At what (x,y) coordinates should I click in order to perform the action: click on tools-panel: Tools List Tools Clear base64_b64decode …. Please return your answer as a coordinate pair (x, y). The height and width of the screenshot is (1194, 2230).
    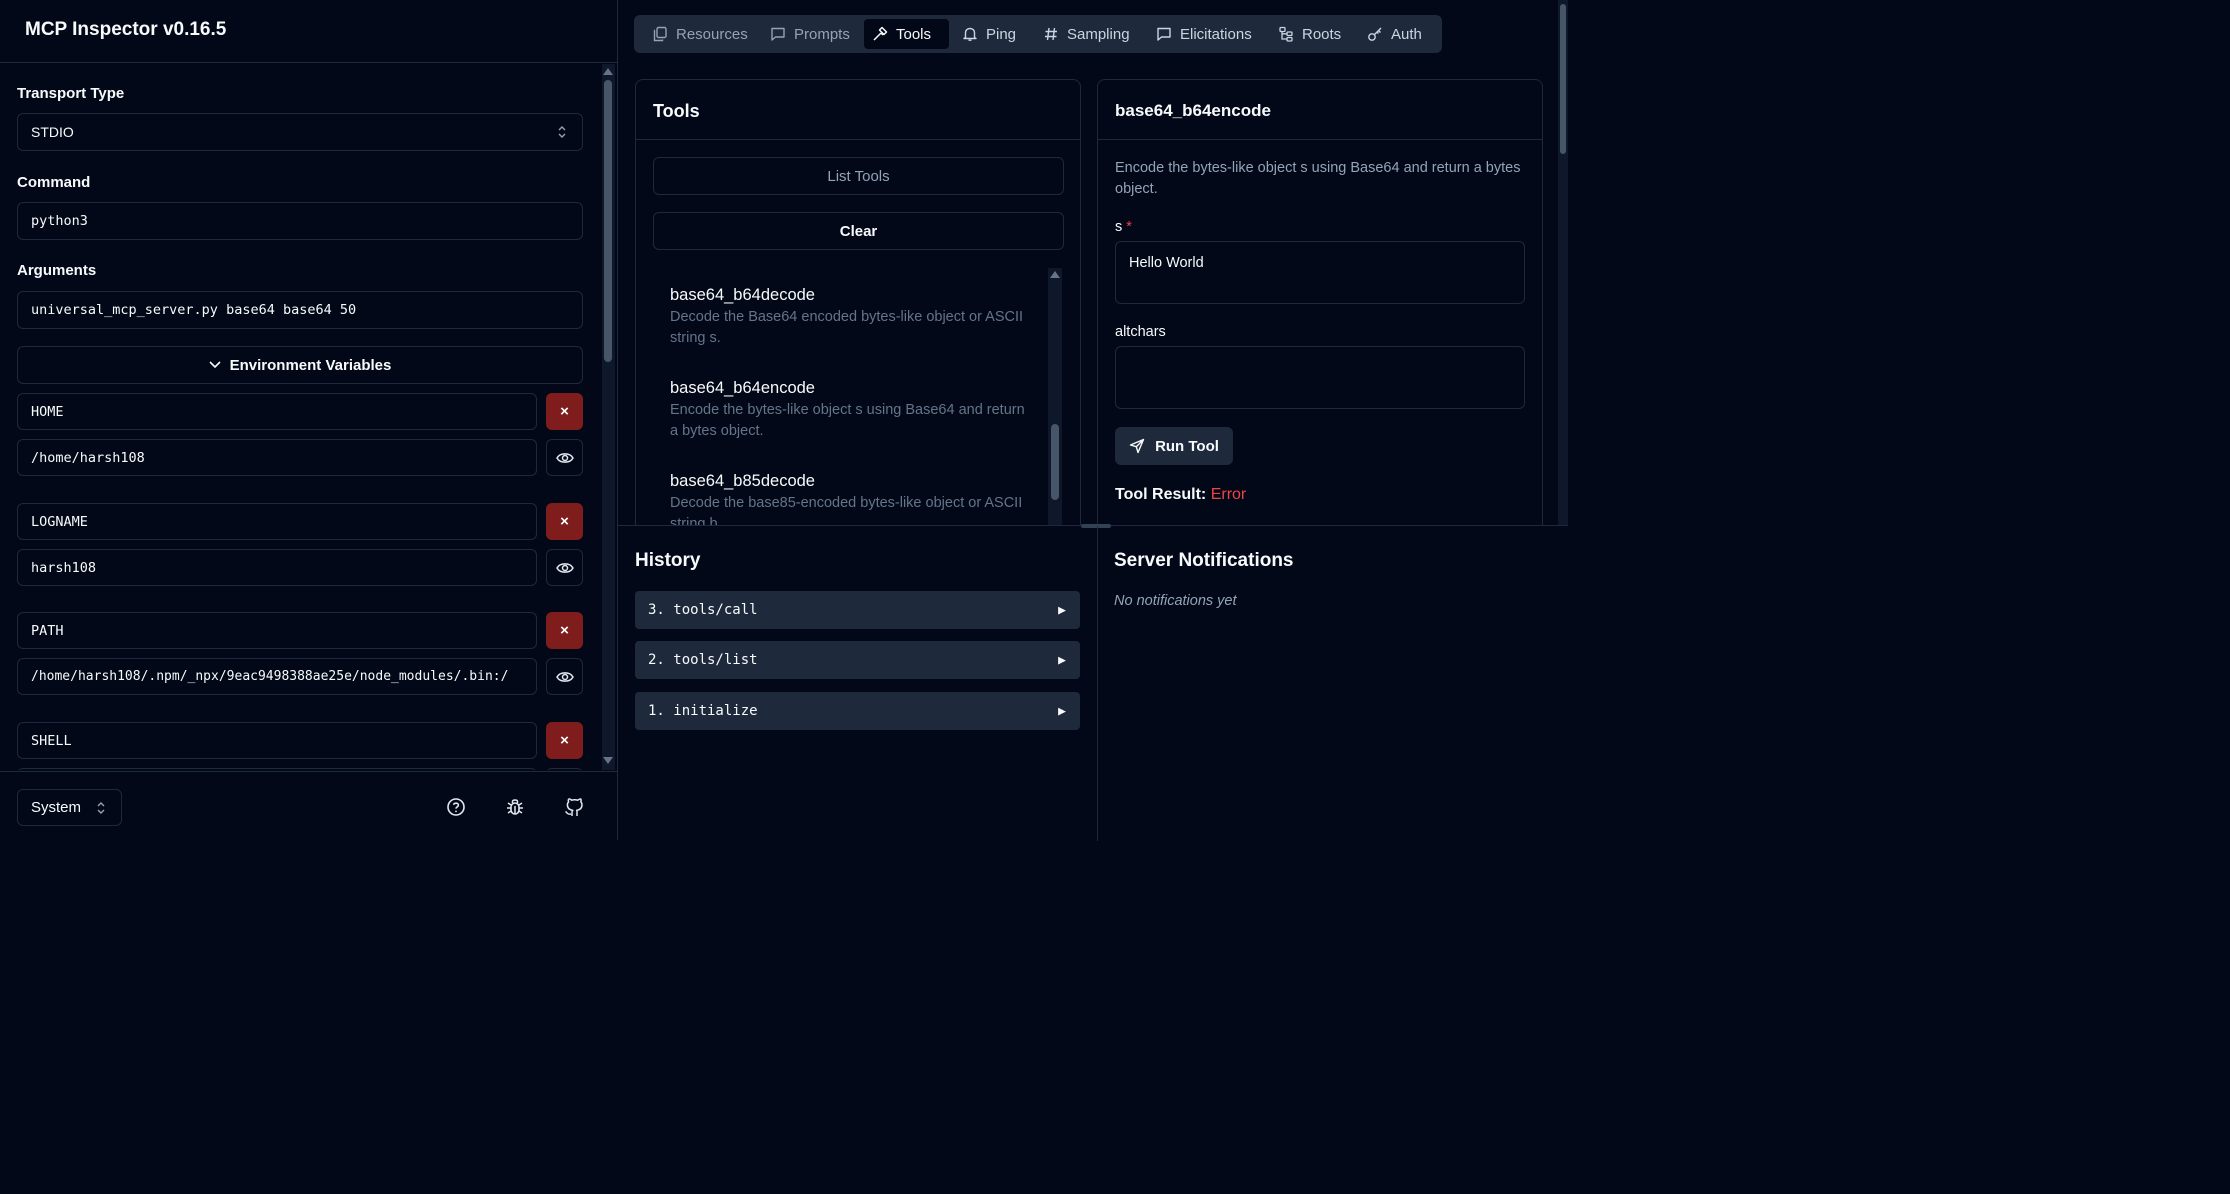
    Looking at the image, I should click on (858, 309).